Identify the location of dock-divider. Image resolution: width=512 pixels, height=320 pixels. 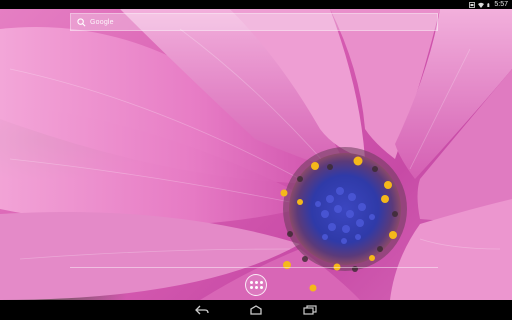
(254, 267).